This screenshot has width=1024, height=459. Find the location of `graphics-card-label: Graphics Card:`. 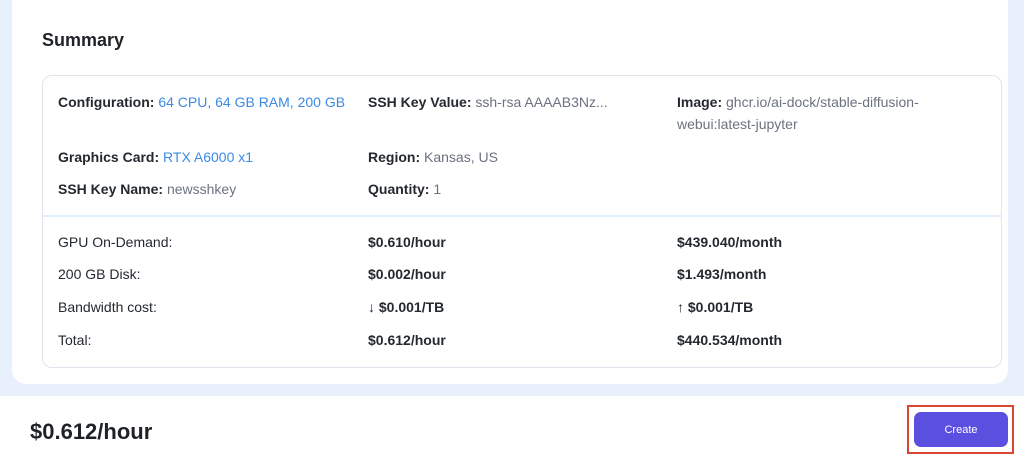

graphics-card-label: Graphics Card: is located at coordinates (109, 157).